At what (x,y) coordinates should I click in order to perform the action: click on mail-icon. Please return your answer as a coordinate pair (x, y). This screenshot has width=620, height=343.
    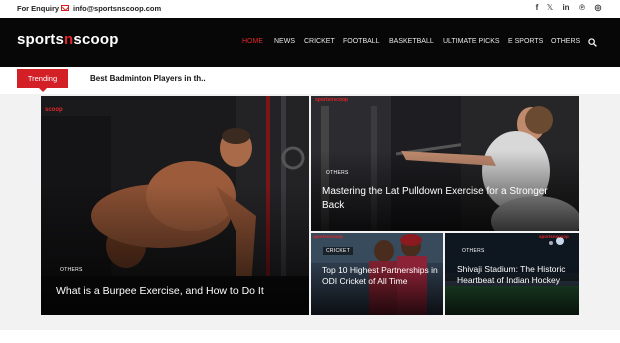
    Looking at the image, I should click on (65, 8).